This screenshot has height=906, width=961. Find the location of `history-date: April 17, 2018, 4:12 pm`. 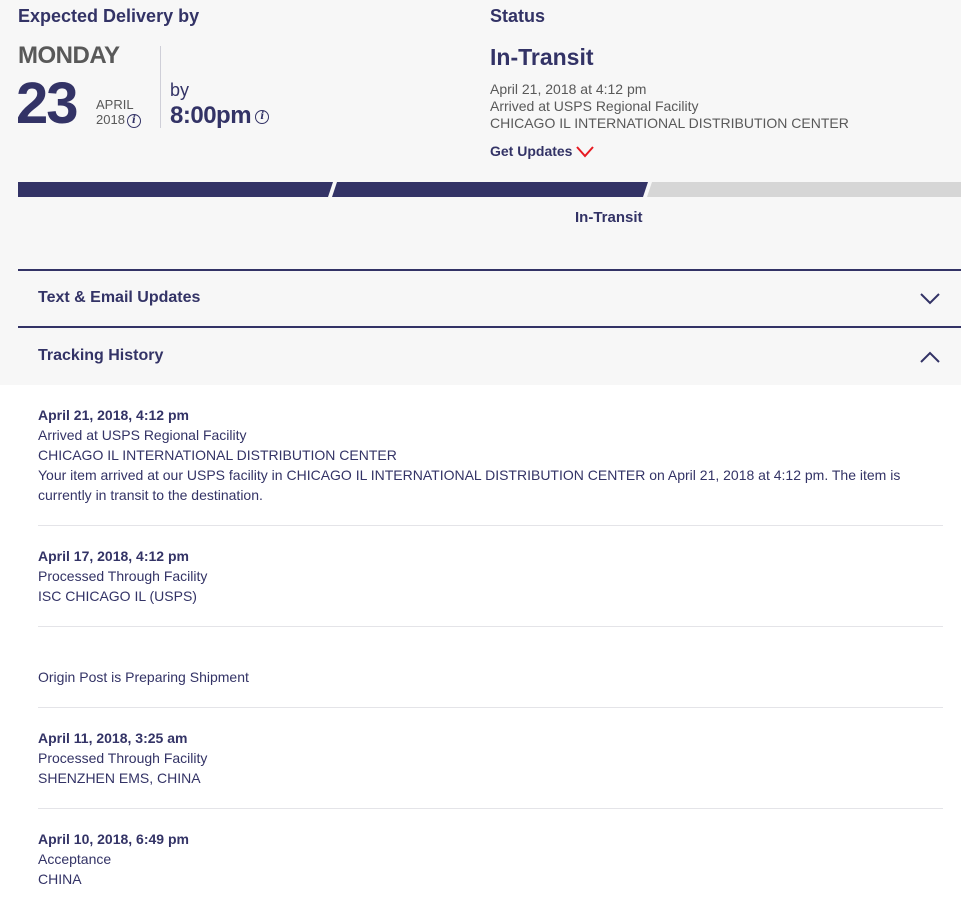

history-date: April 17, 2018, 4:12 pm is located at coordinates (113, 556).